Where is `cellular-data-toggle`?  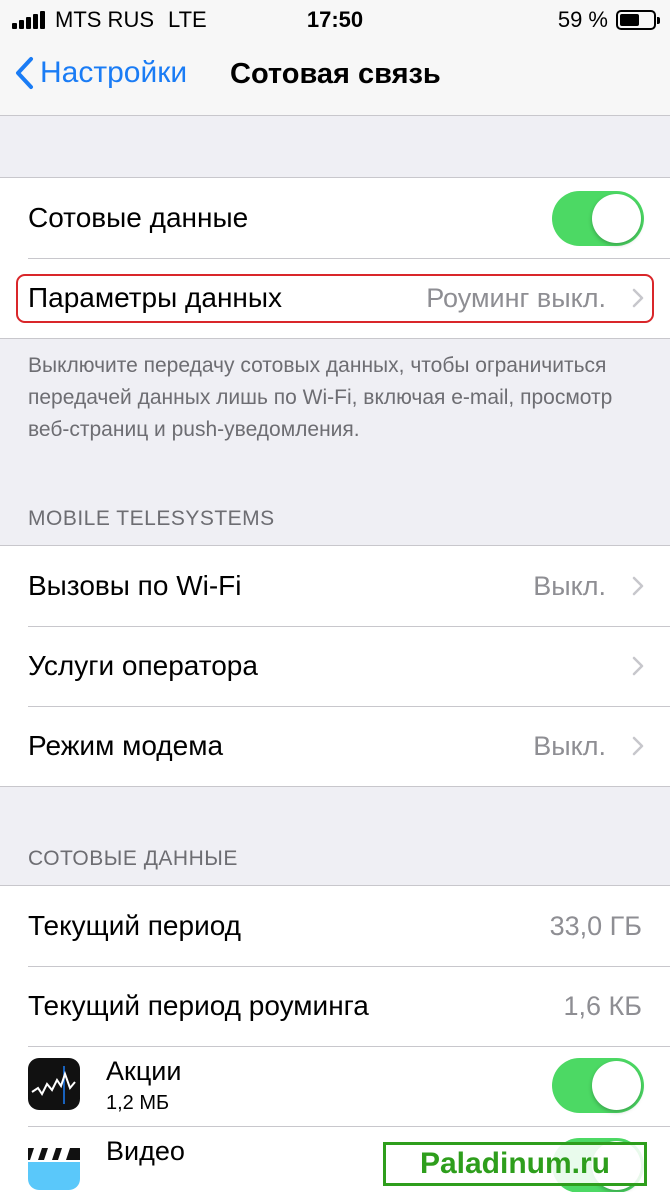
cellular-data-toggle is located at coordinates (598, 218).